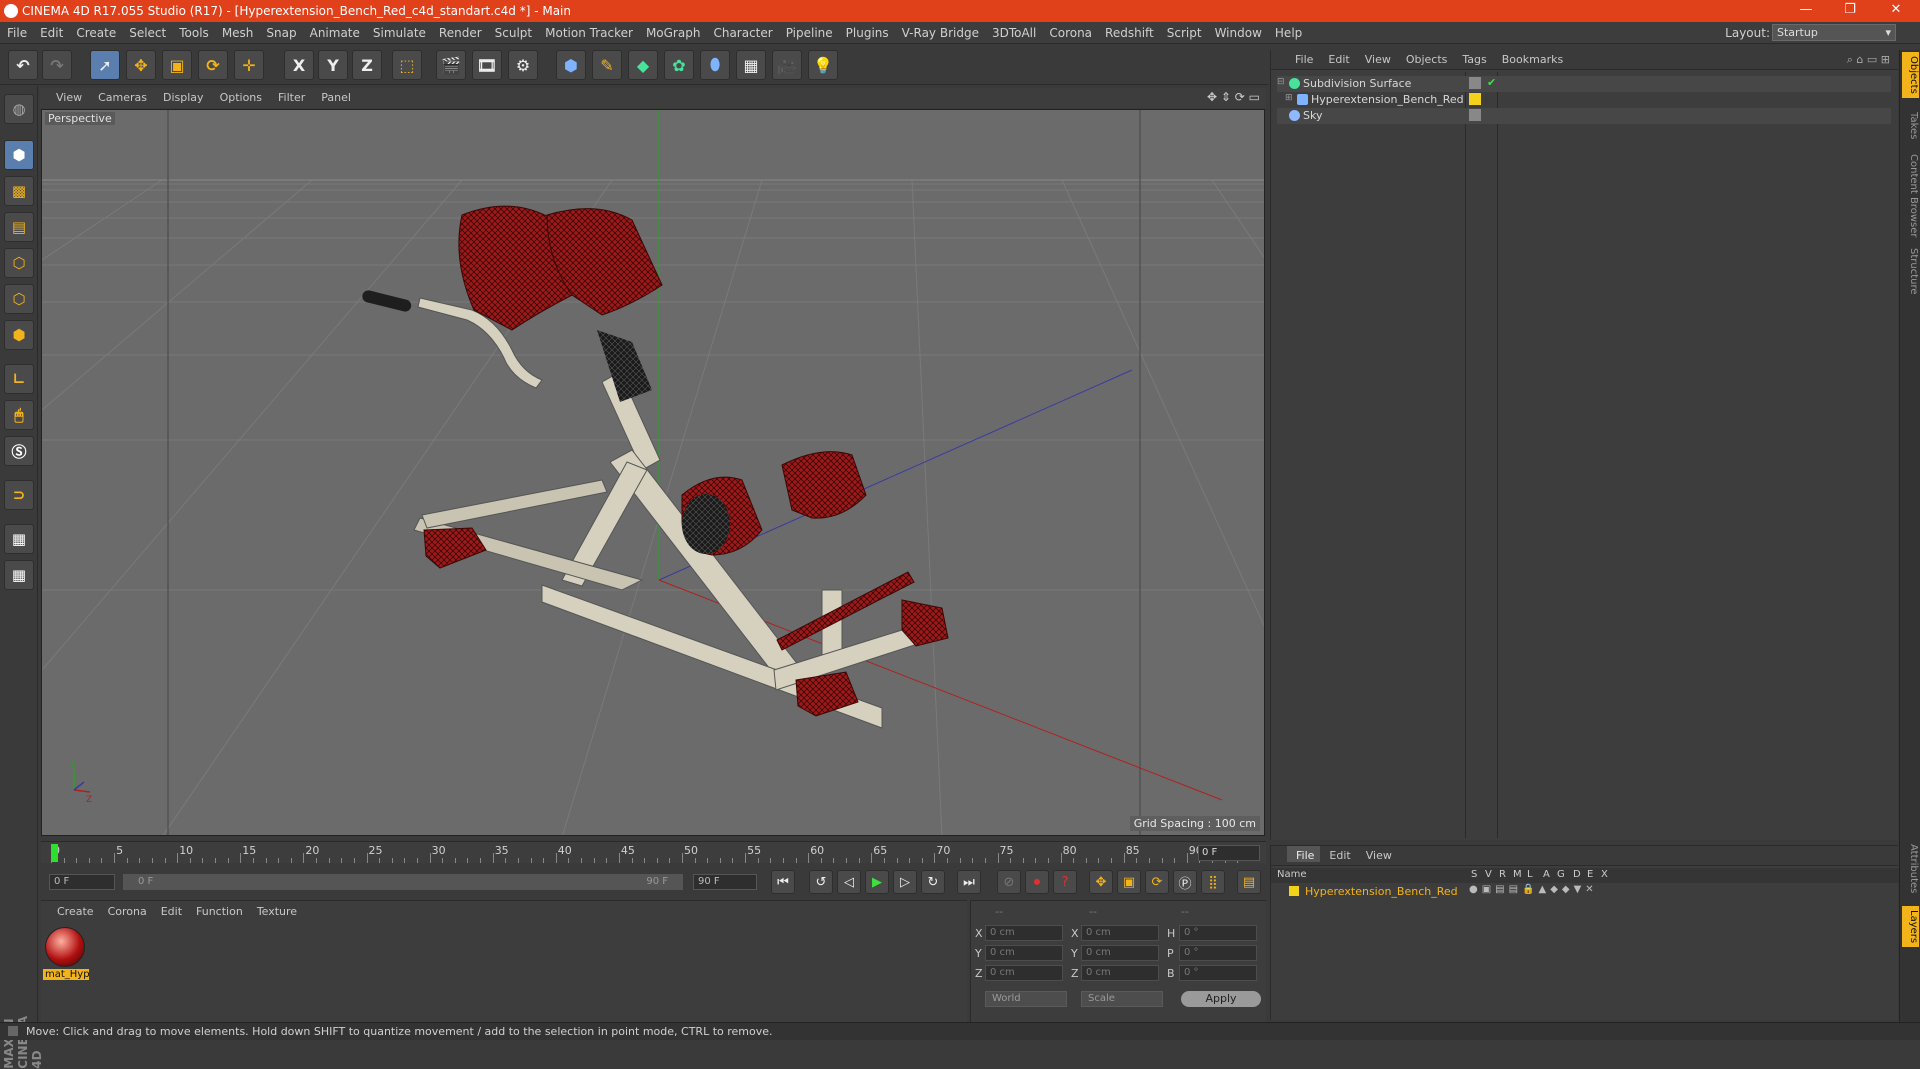 Image resolution: width=1920 pixels, height=1069 pixels. I want to click on viewport-menu-filter: Filter, so click(290, 96).